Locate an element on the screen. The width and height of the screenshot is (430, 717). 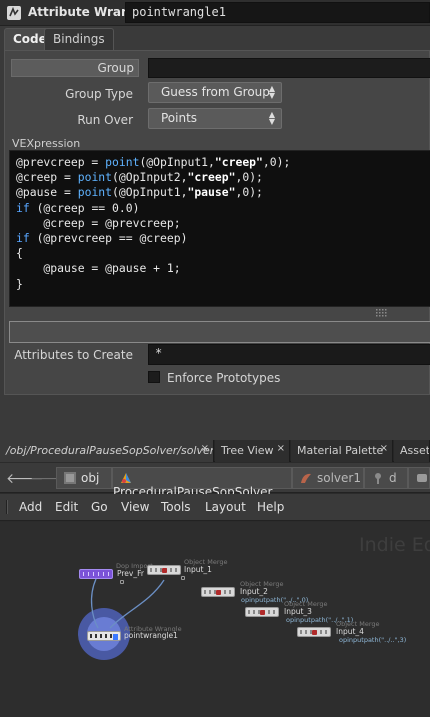
code-line: @prevcreep = point(@OpInput1,"creep",0); is located at coordinates (153, 162).